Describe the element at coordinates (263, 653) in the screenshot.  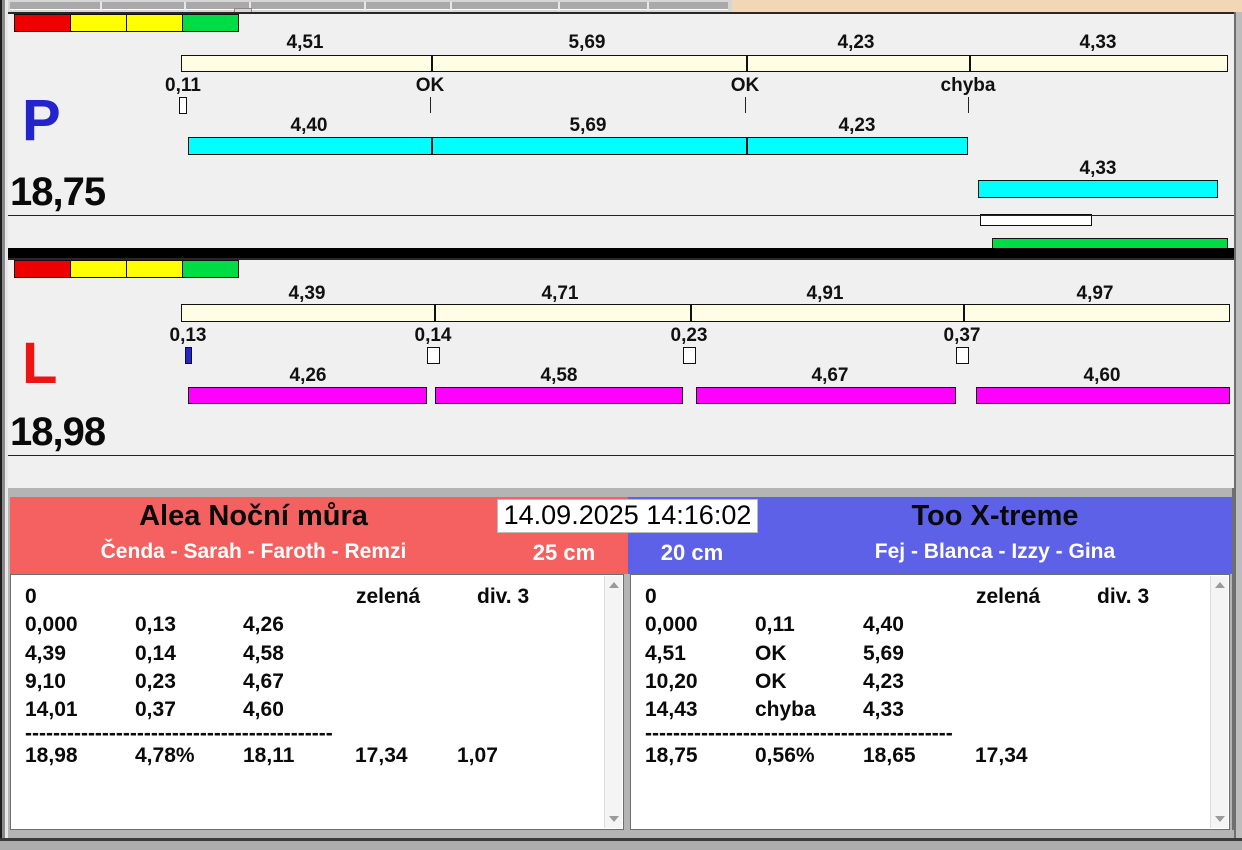
I see `result-cell: 4,58` at that location.